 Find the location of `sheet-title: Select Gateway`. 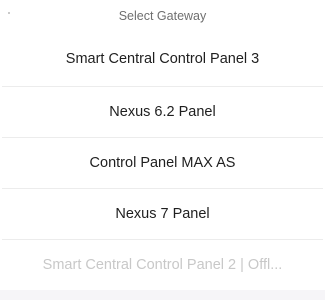

sheet-title: Select Gateway is located at coordinates (162, 16).